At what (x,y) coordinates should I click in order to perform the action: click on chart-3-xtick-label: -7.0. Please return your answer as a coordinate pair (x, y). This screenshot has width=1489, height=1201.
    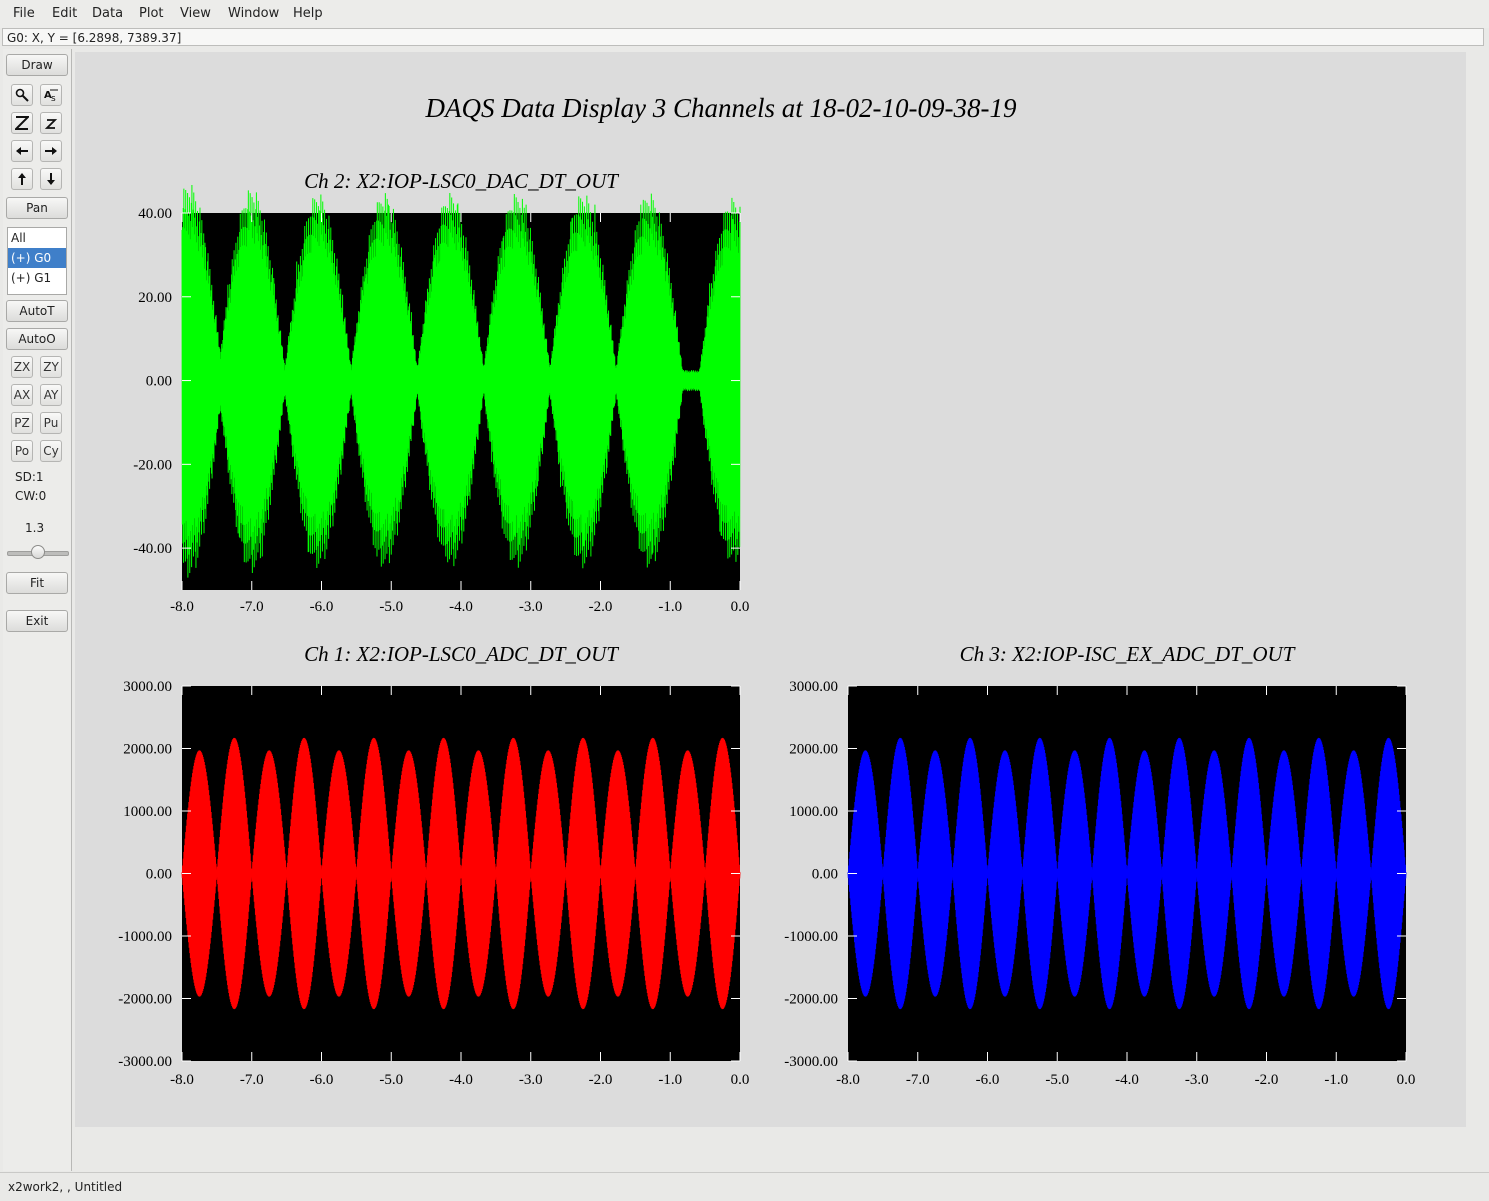
    Looking at the image, I should click on (918, 1080).